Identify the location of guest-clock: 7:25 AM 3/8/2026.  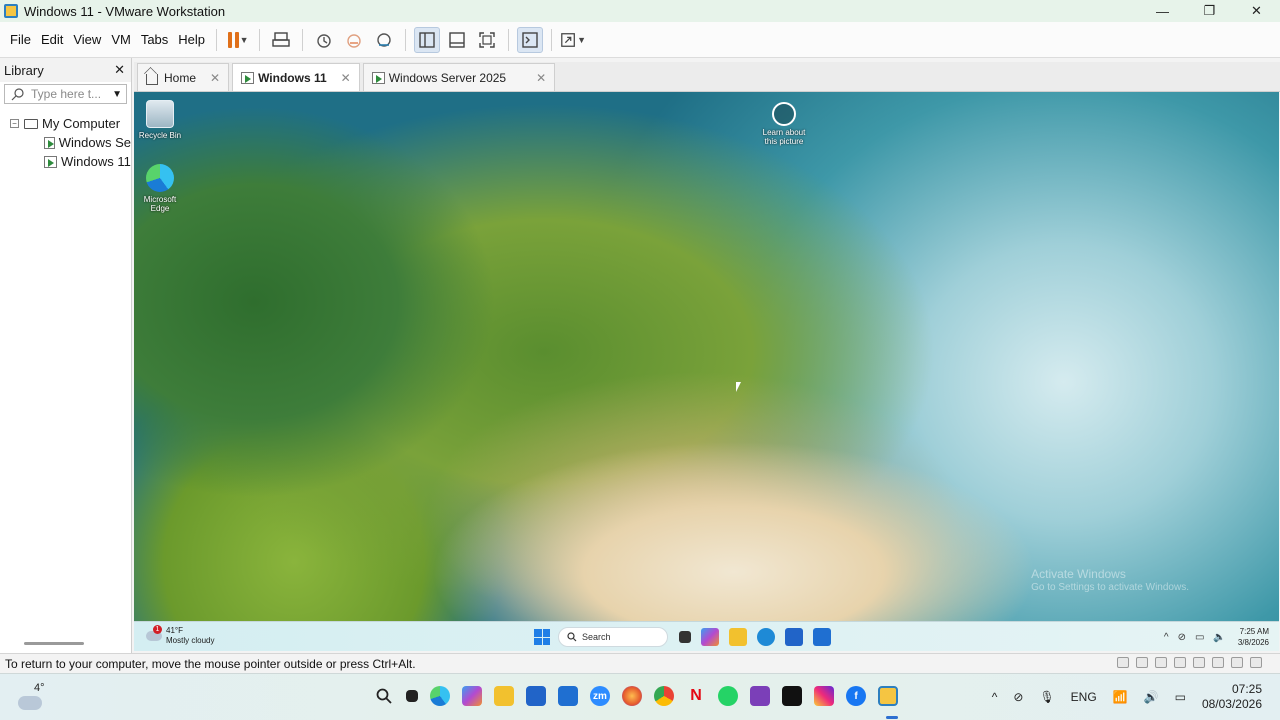
(1253, 637).